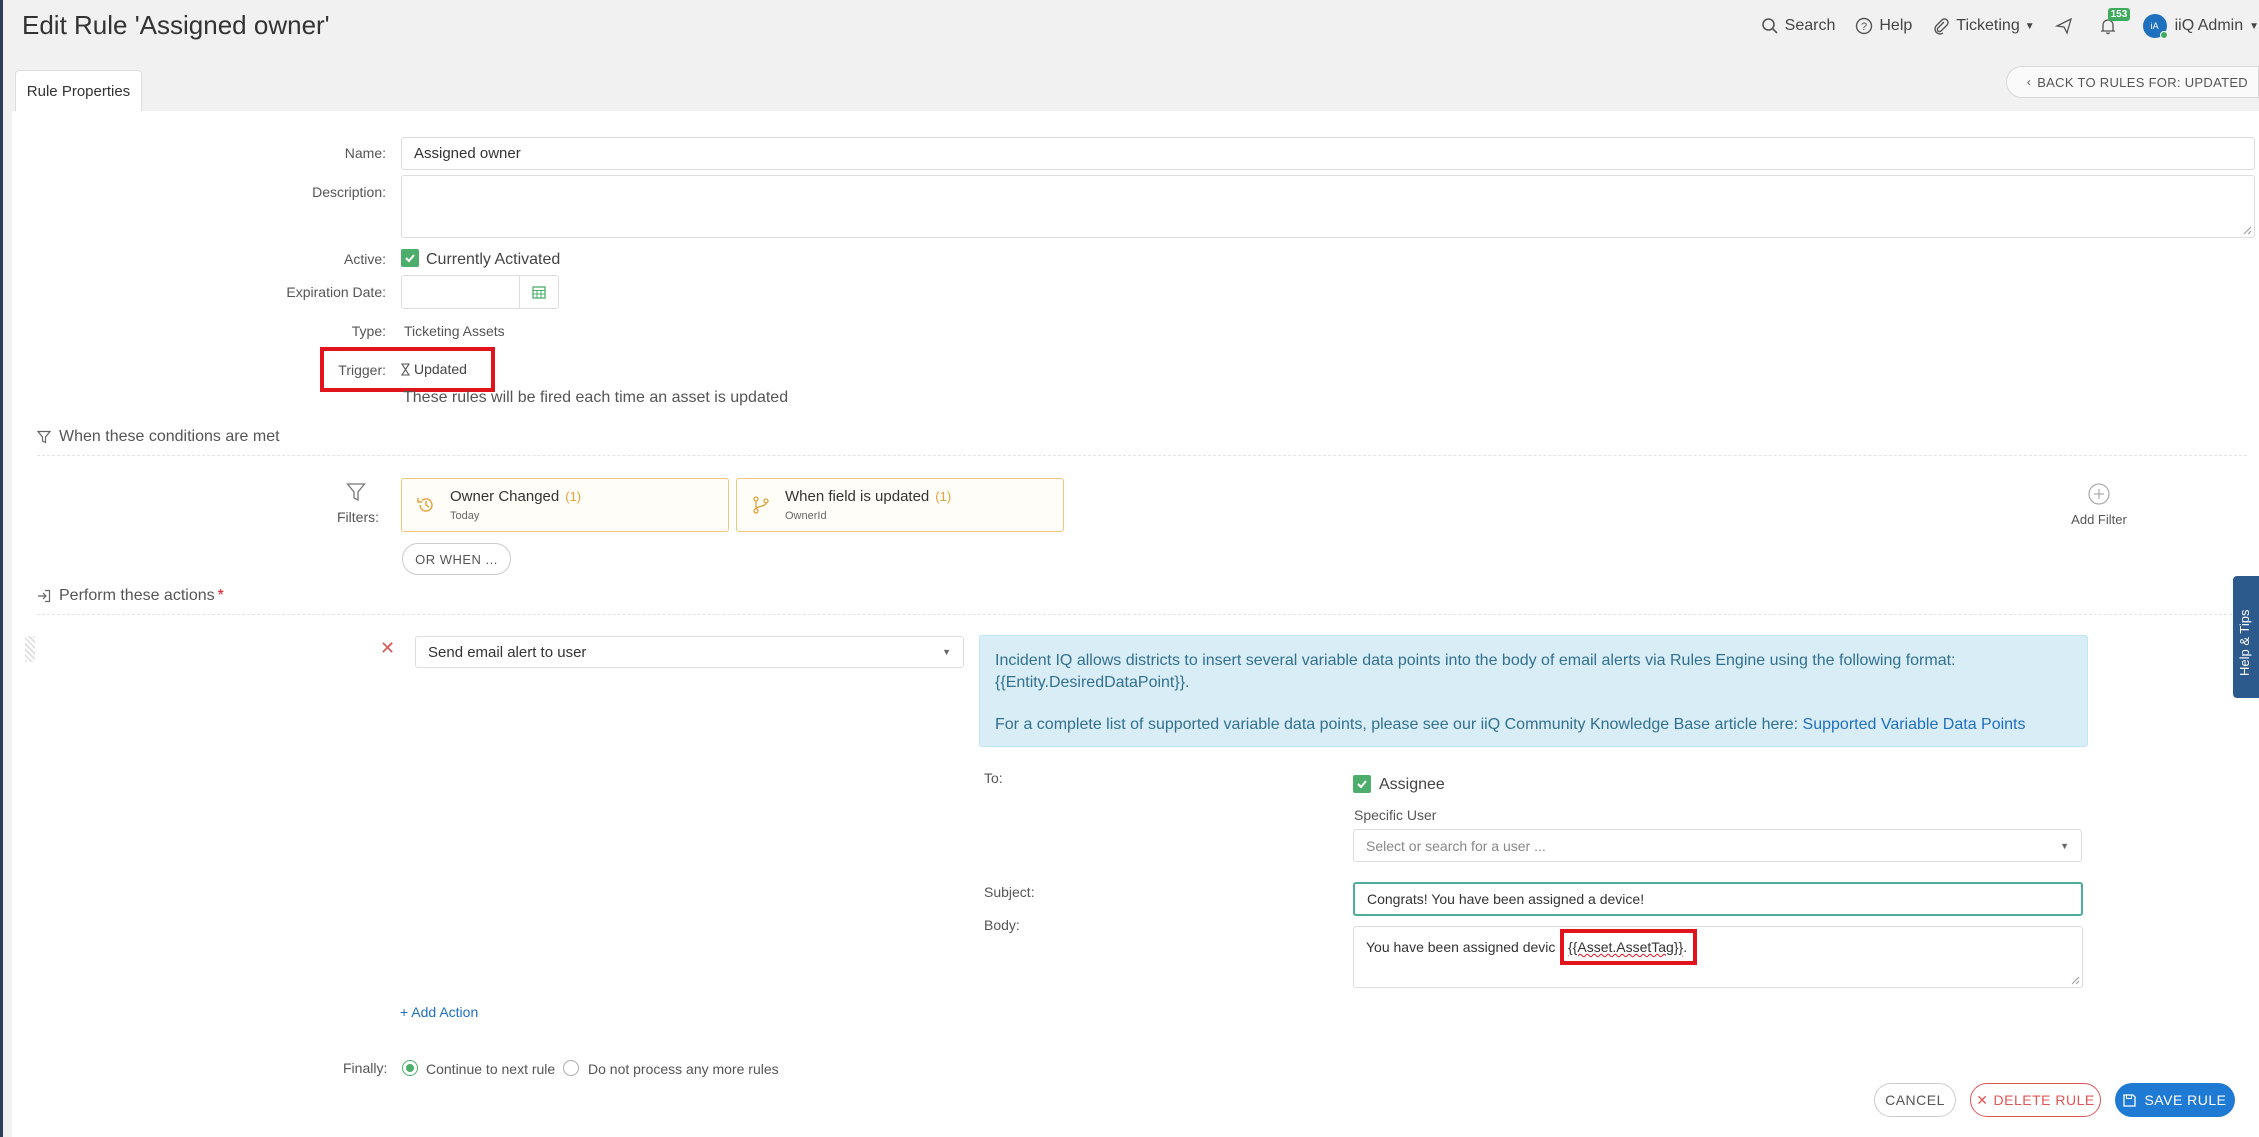 This screenshot has height=1137, width=2259. I want to click on description-textarea, so click(1328, 206).